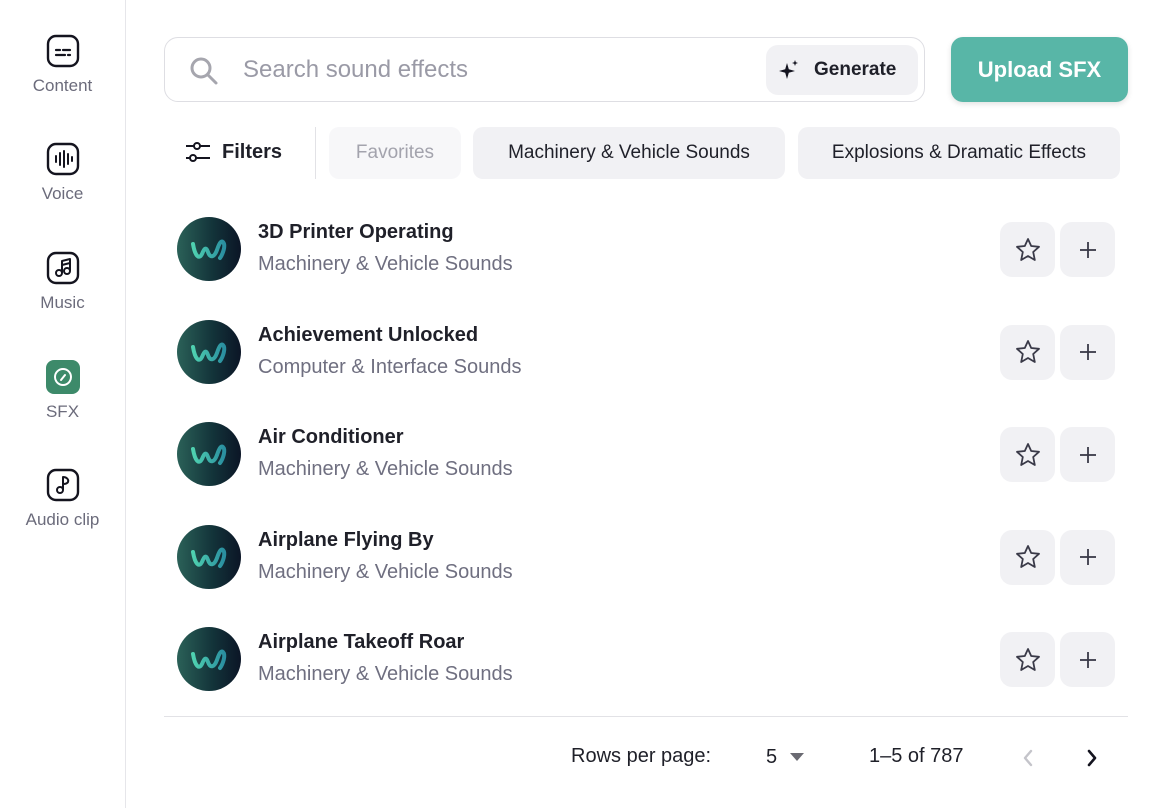 This screenshot has width=1160, height=808. I want to click on search-input, so click(498, 70).